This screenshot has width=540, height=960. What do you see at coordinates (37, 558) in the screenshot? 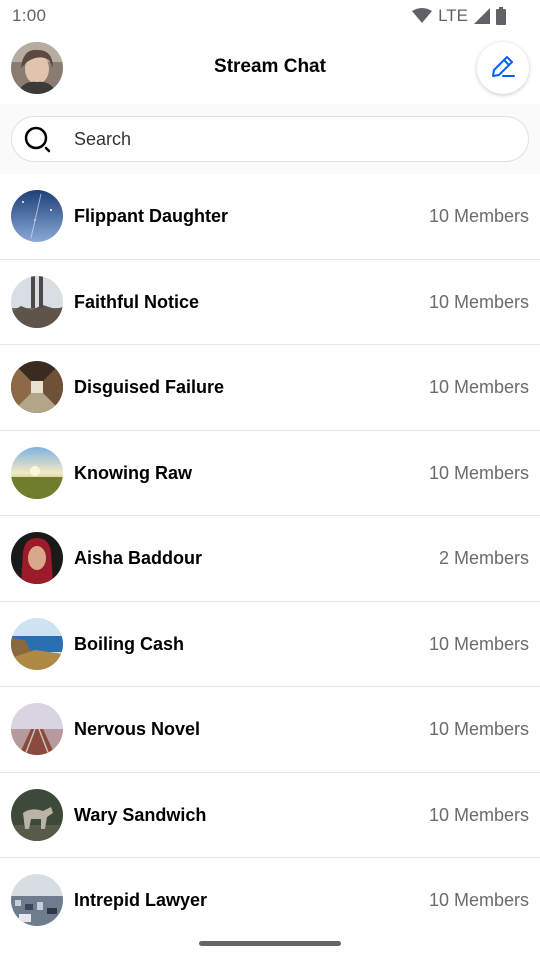
I see `woman-portrait-avatar` at bounding box center [37, 558].